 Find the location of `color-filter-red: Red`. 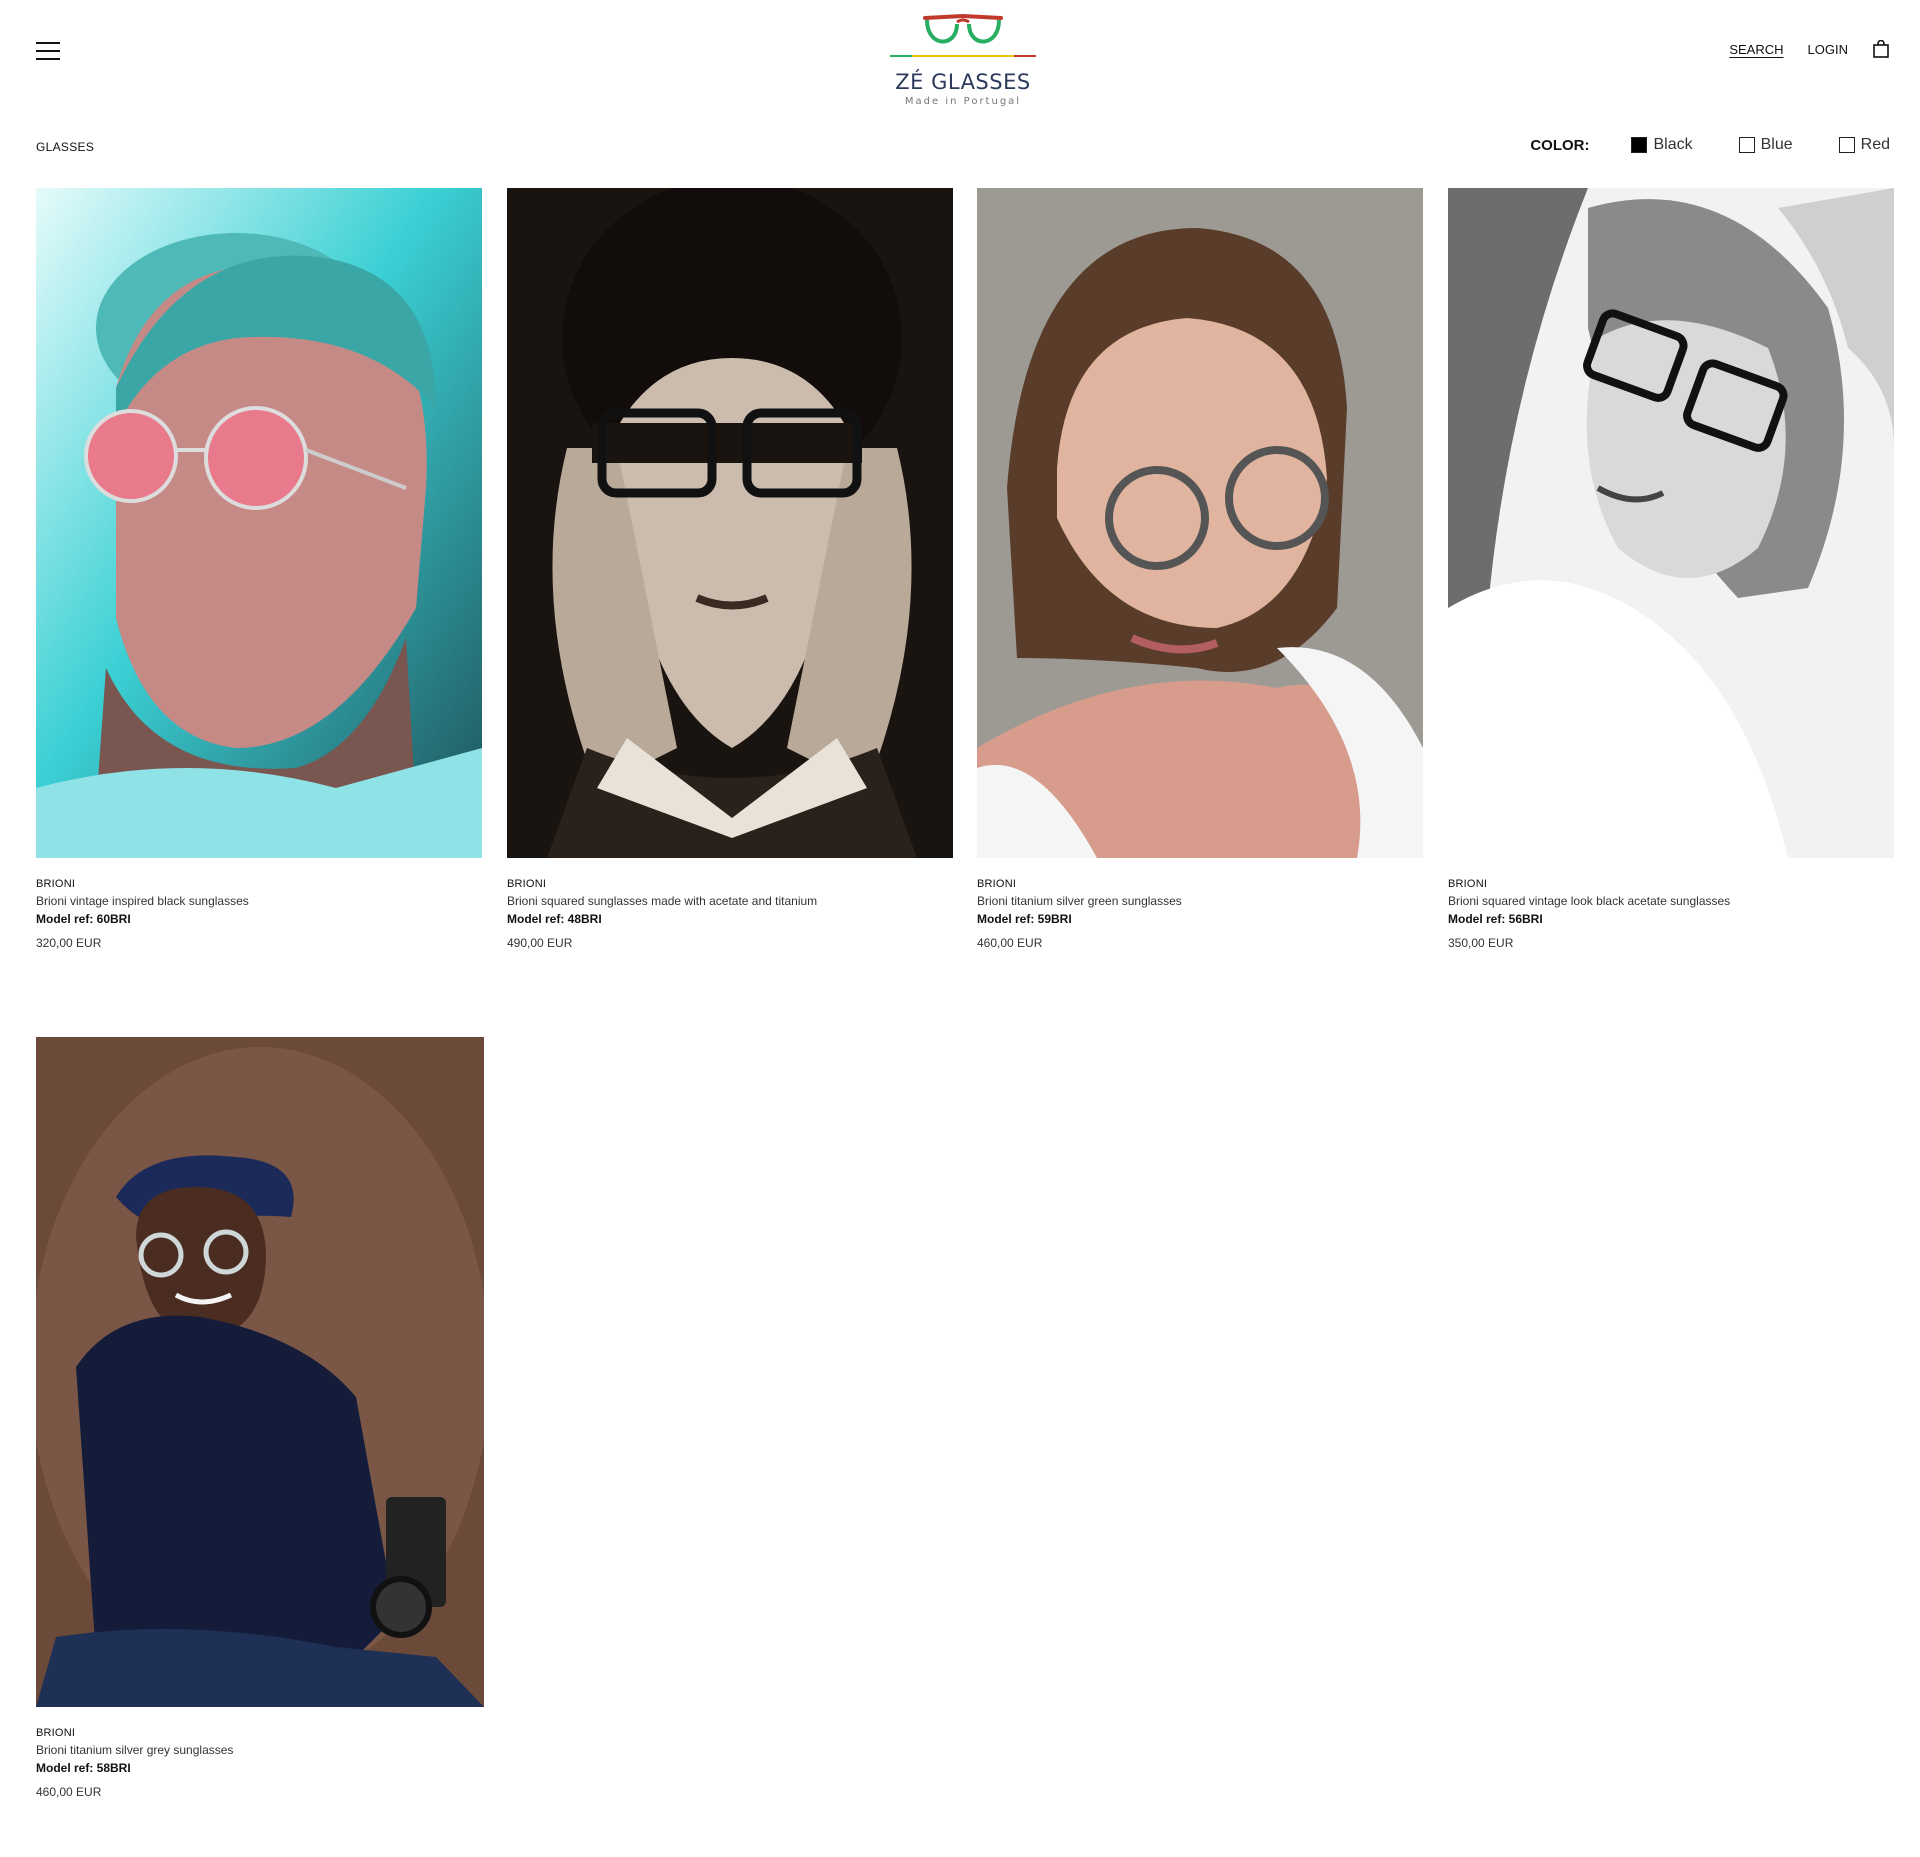

color-filter-red: Red is located at coordinates (1864, 145).